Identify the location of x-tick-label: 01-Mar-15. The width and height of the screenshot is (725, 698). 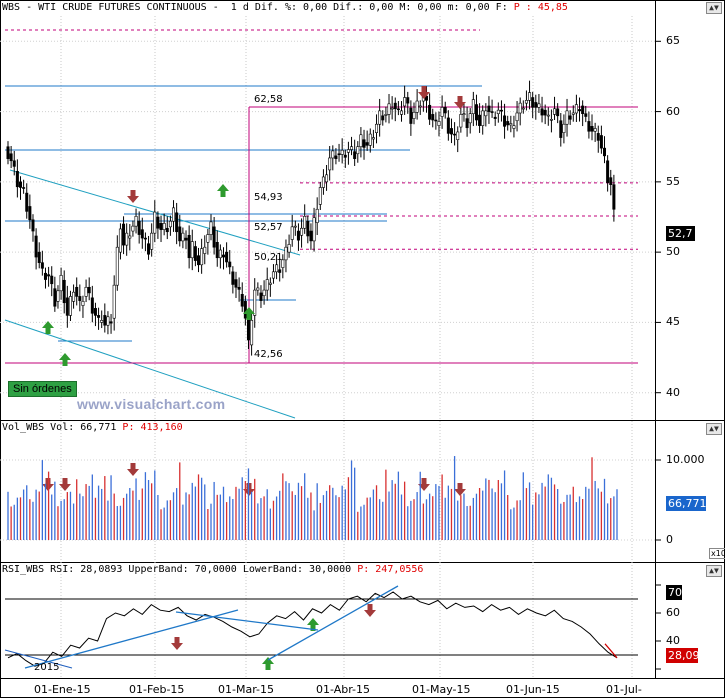
(246, 689).